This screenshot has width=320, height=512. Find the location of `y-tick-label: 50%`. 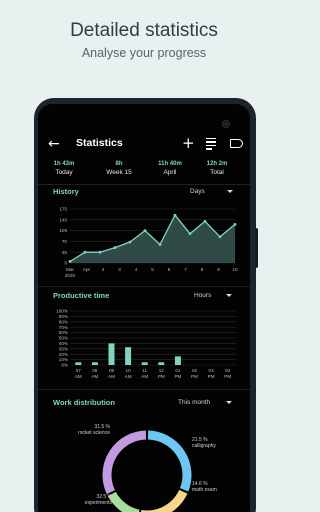

y-tick-label: 50% is located at coordinates (63, 338).